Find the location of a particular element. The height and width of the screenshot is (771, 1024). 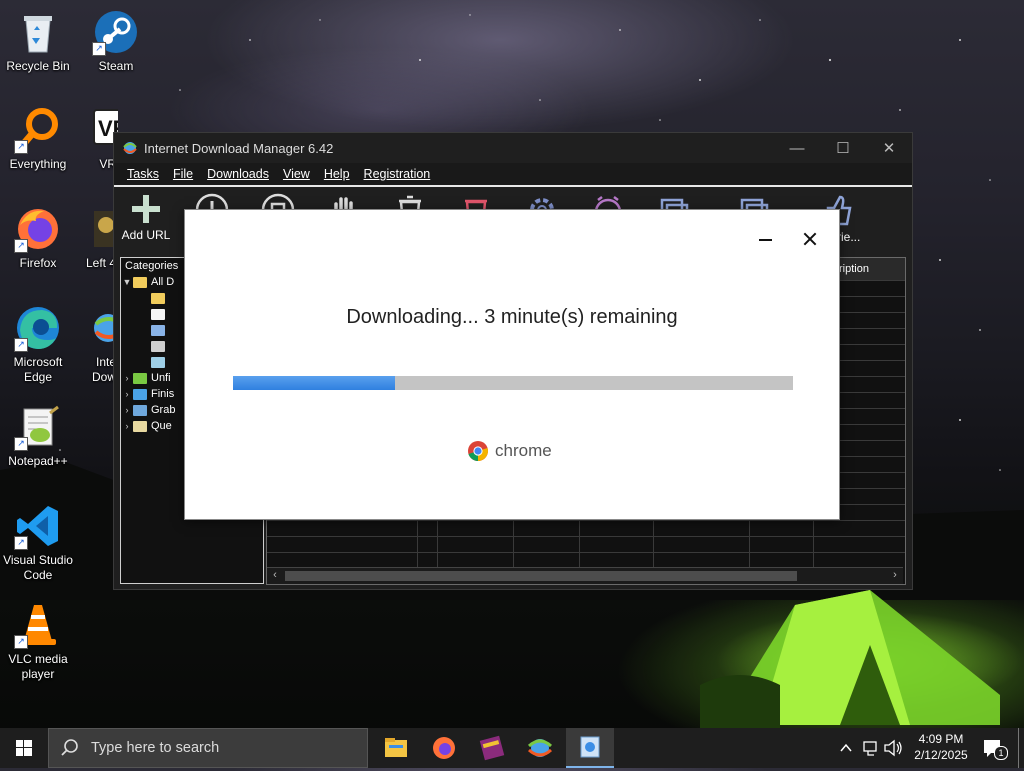

show-desktop-button is located at coordinates (1021, 748).